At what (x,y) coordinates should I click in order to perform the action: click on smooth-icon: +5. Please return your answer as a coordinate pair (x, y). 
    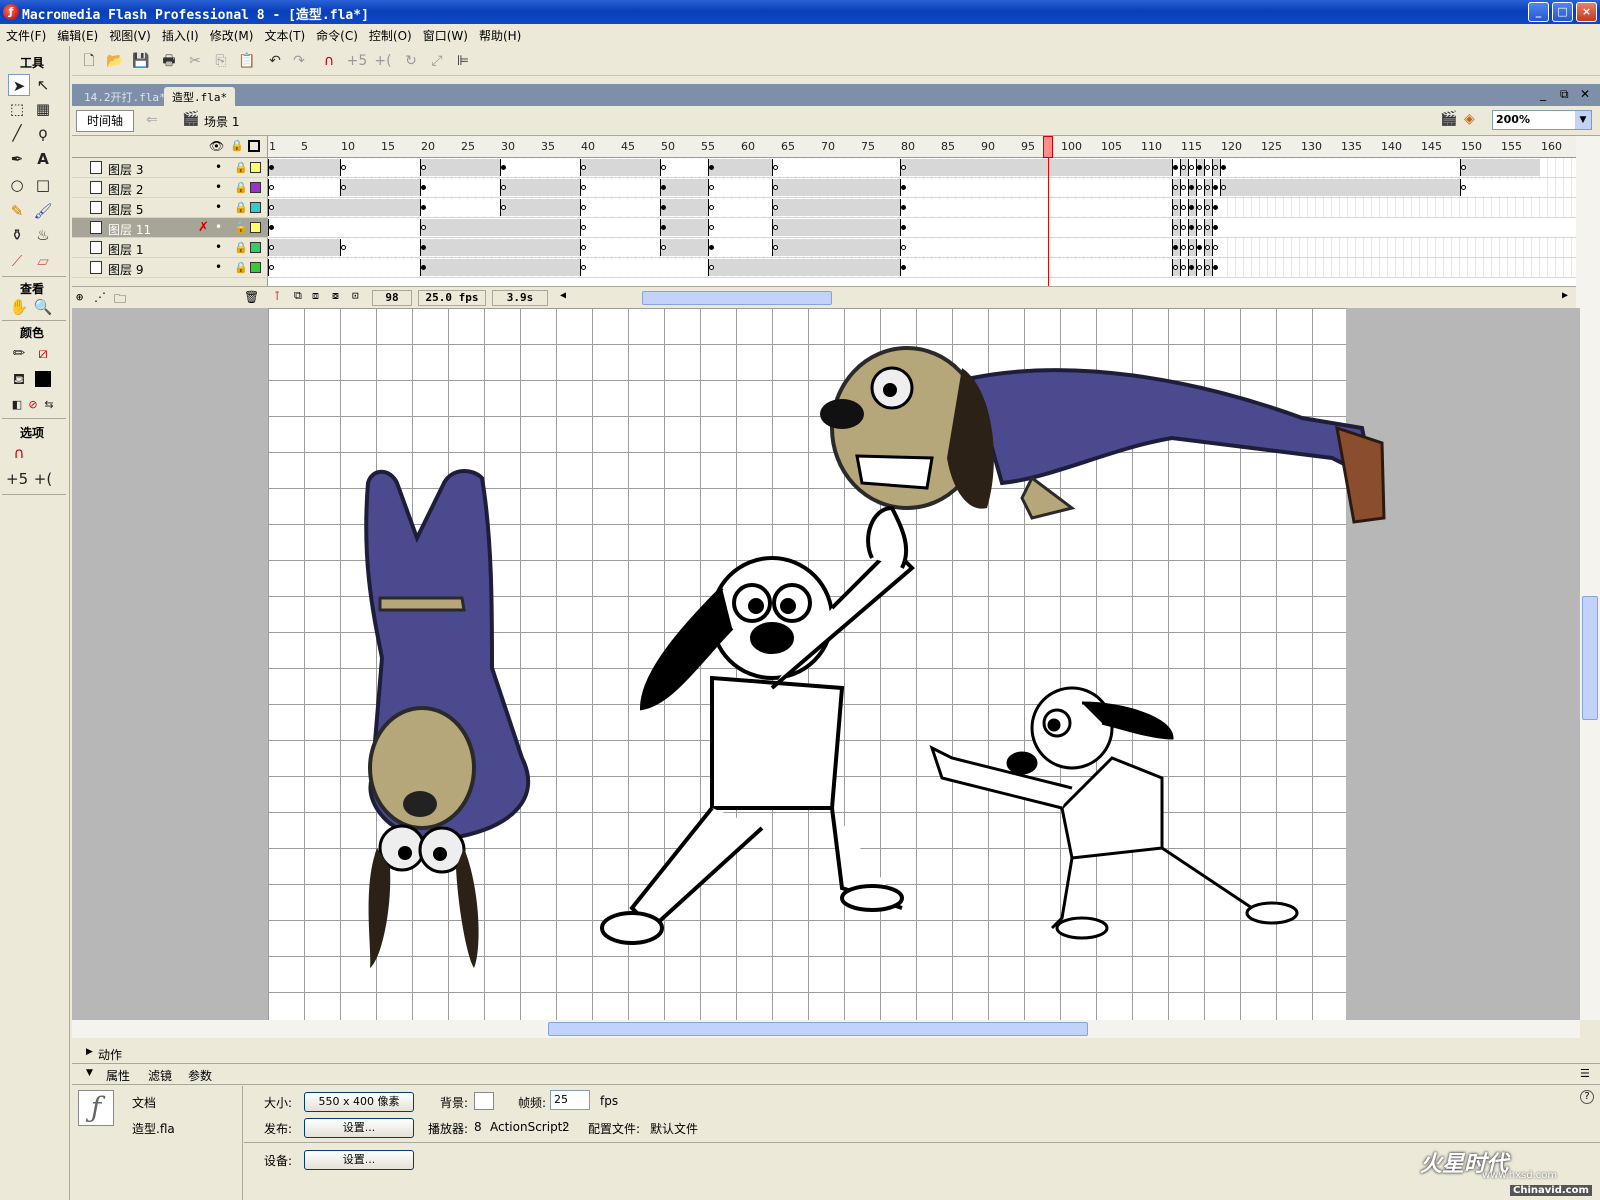
    Looking at the image, I should click on (17, 479).